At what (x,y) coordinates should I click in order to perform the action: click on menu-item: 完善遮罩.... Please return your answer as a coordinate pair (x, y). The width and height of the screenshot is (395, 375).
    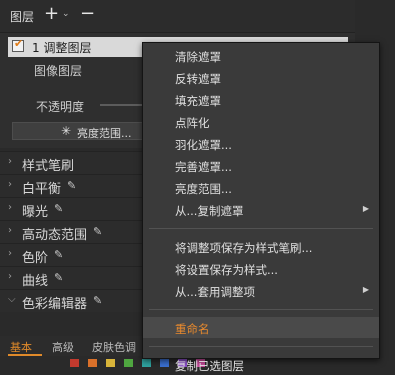
    Looking at the image, I should click on (261, 165).